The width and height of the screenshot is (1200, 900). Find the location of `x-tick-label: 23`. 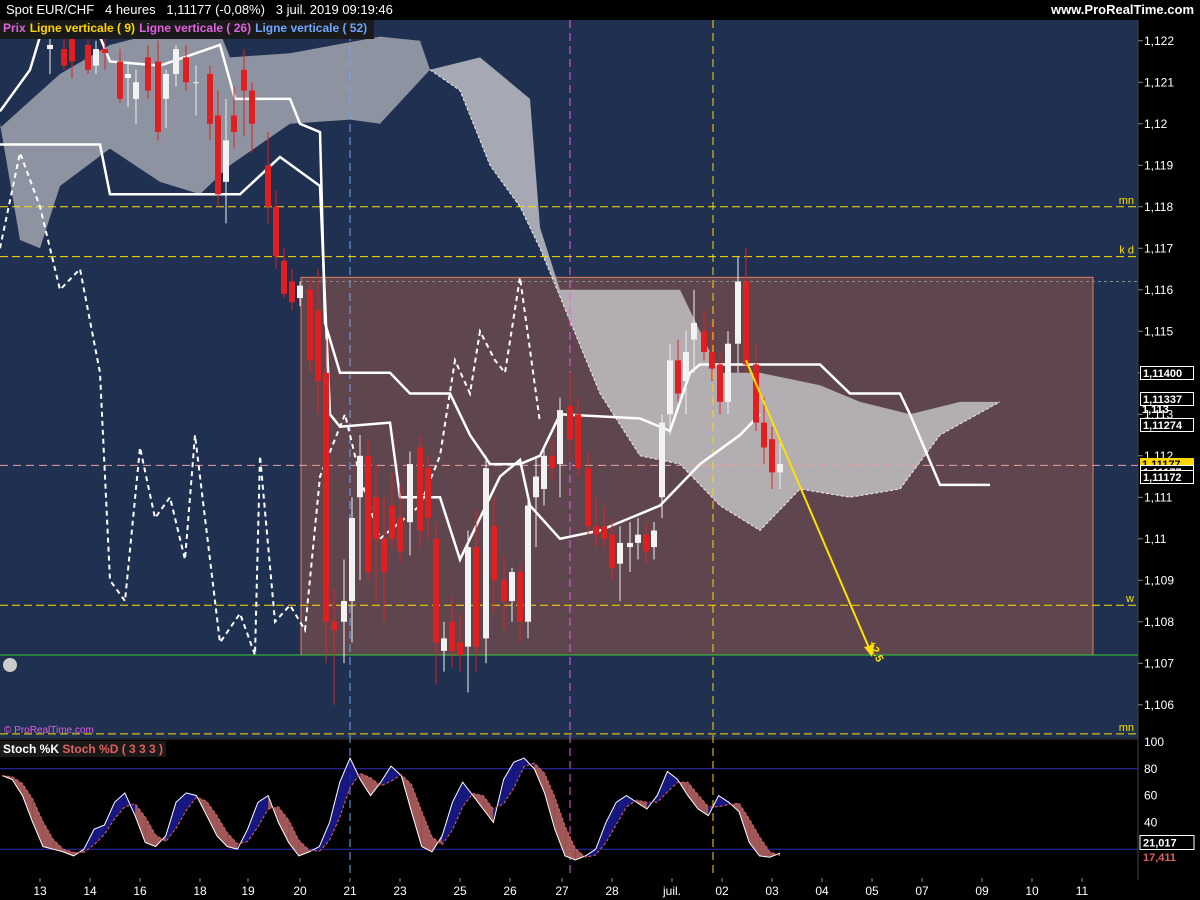

x-tick-label: 23 is located at coordinates (400, 891).